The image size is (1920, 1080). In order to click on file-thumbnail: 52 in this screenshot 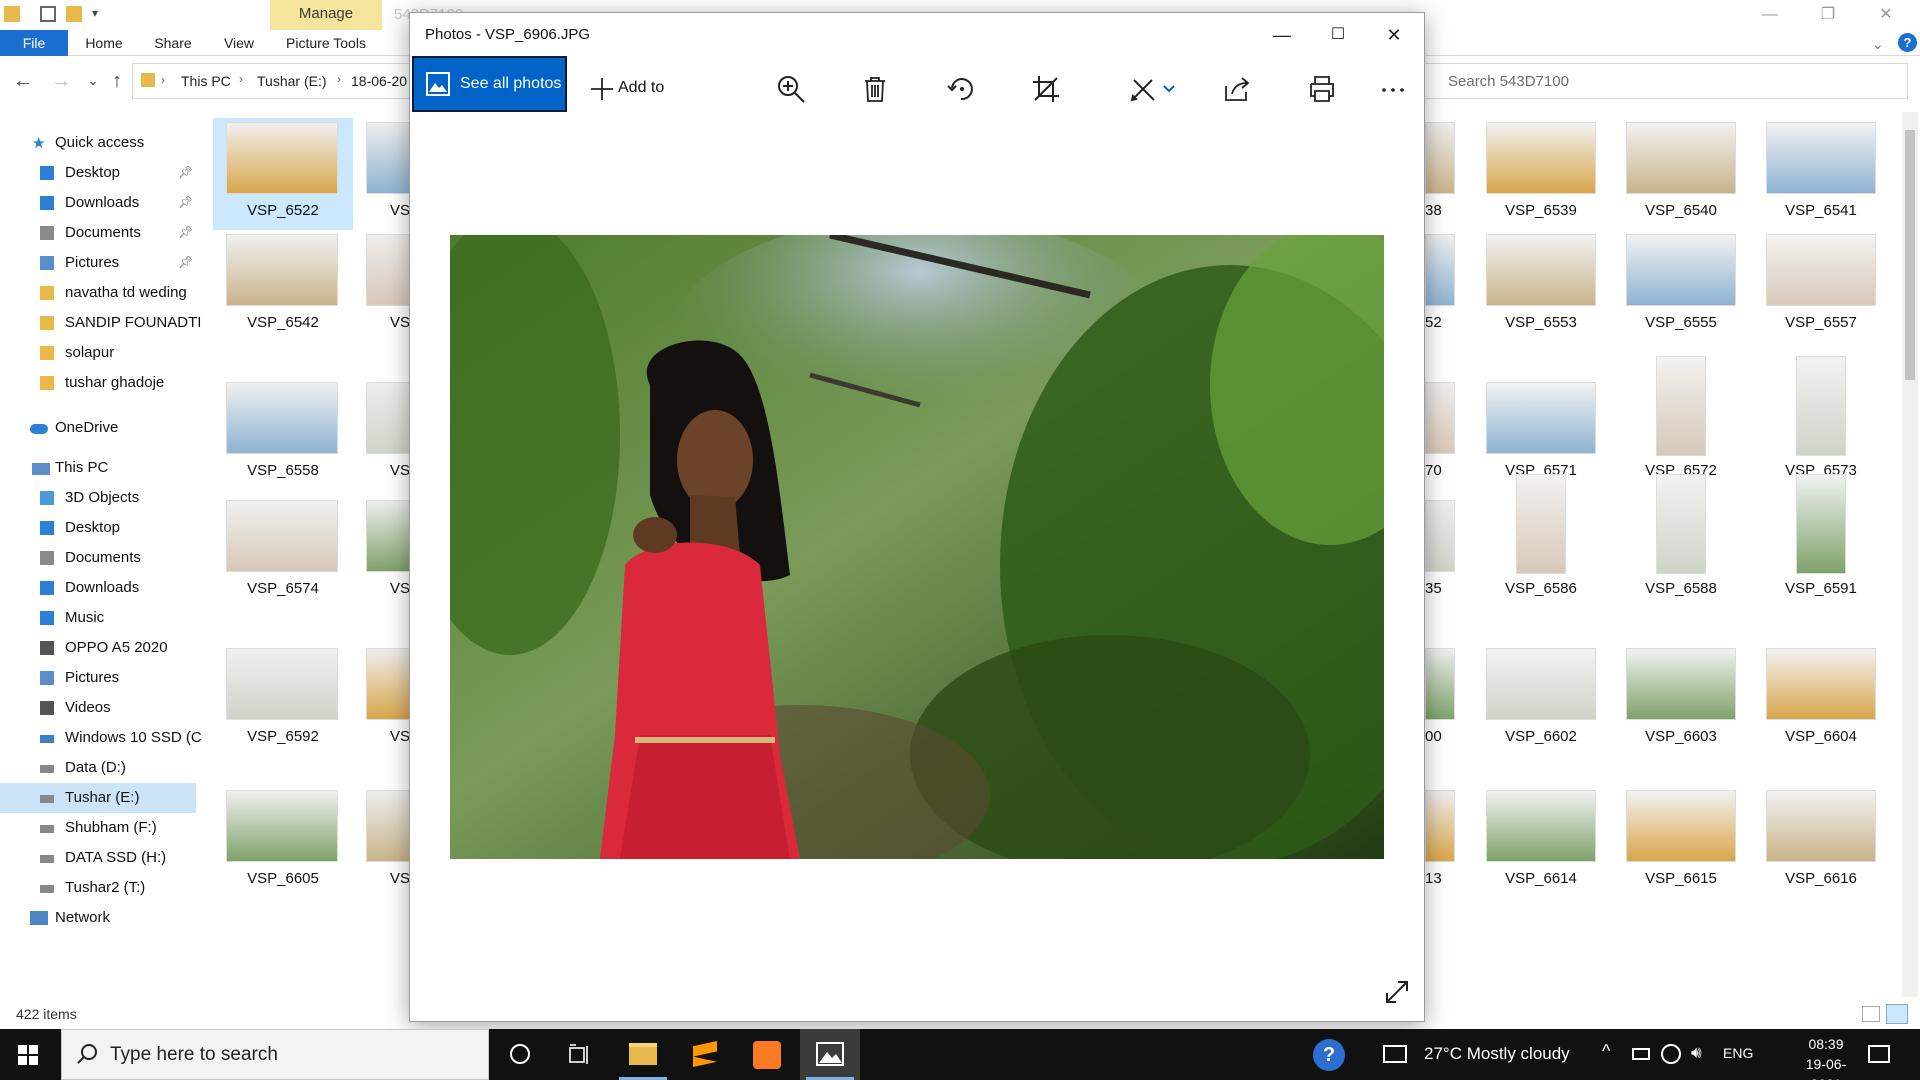, I will do `click(1440, 286)`.